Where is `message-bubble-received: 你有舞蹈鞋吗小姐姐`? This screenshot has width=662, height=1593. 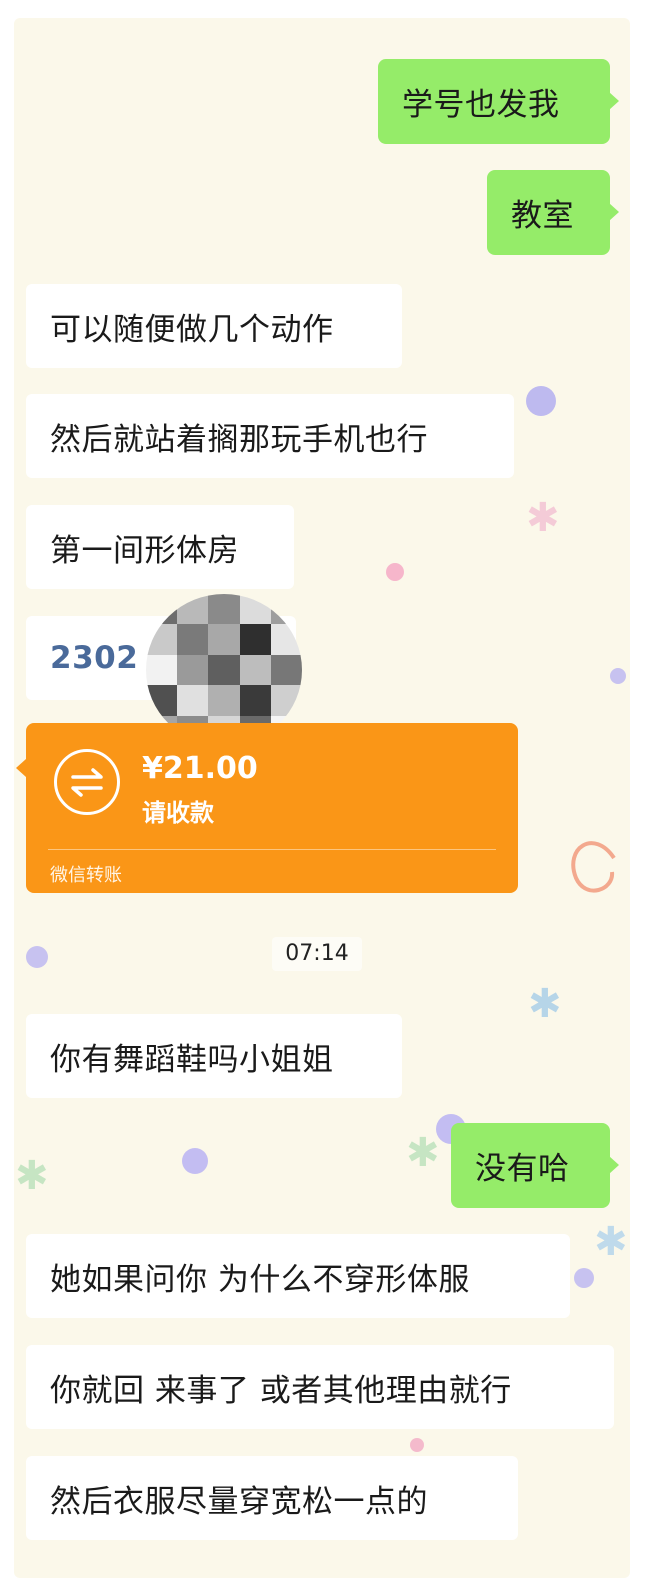 message-bubble-received: 你有舞蹈鞋吗小姐姐 is located at coordinates (214, 1056).